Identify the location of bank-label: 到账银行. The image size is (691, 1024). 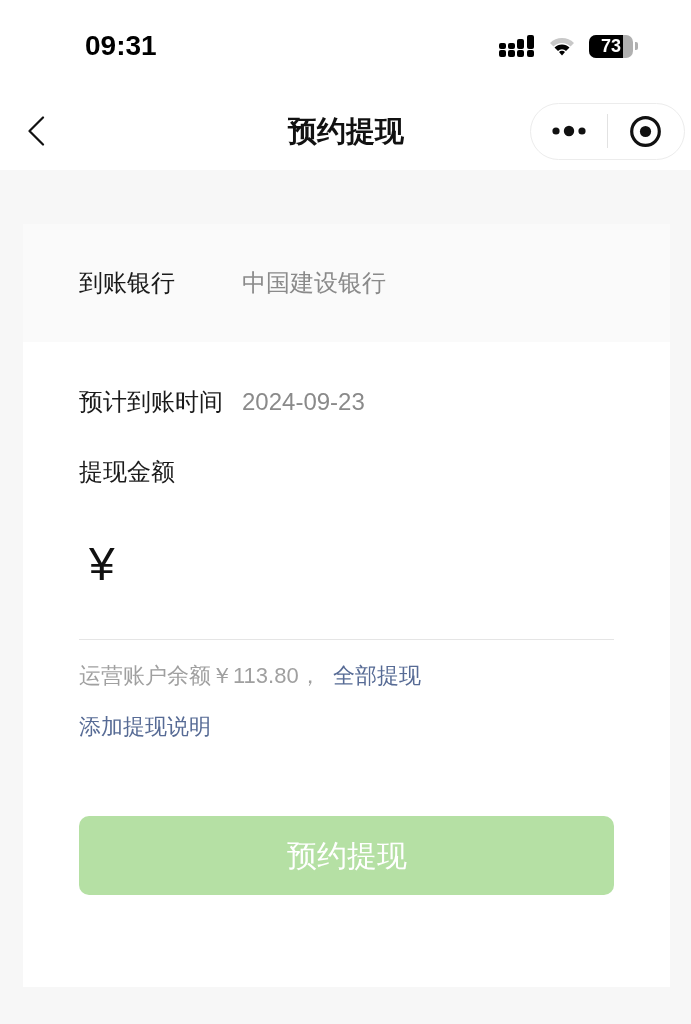
(127, 283).